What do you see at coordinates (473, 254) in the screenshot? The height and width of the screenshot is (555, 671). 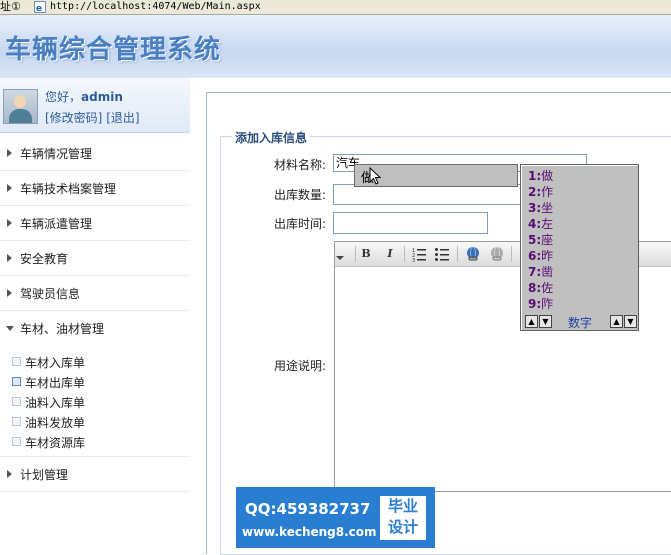 I see `link-icon` at bounding box center [473, 254].